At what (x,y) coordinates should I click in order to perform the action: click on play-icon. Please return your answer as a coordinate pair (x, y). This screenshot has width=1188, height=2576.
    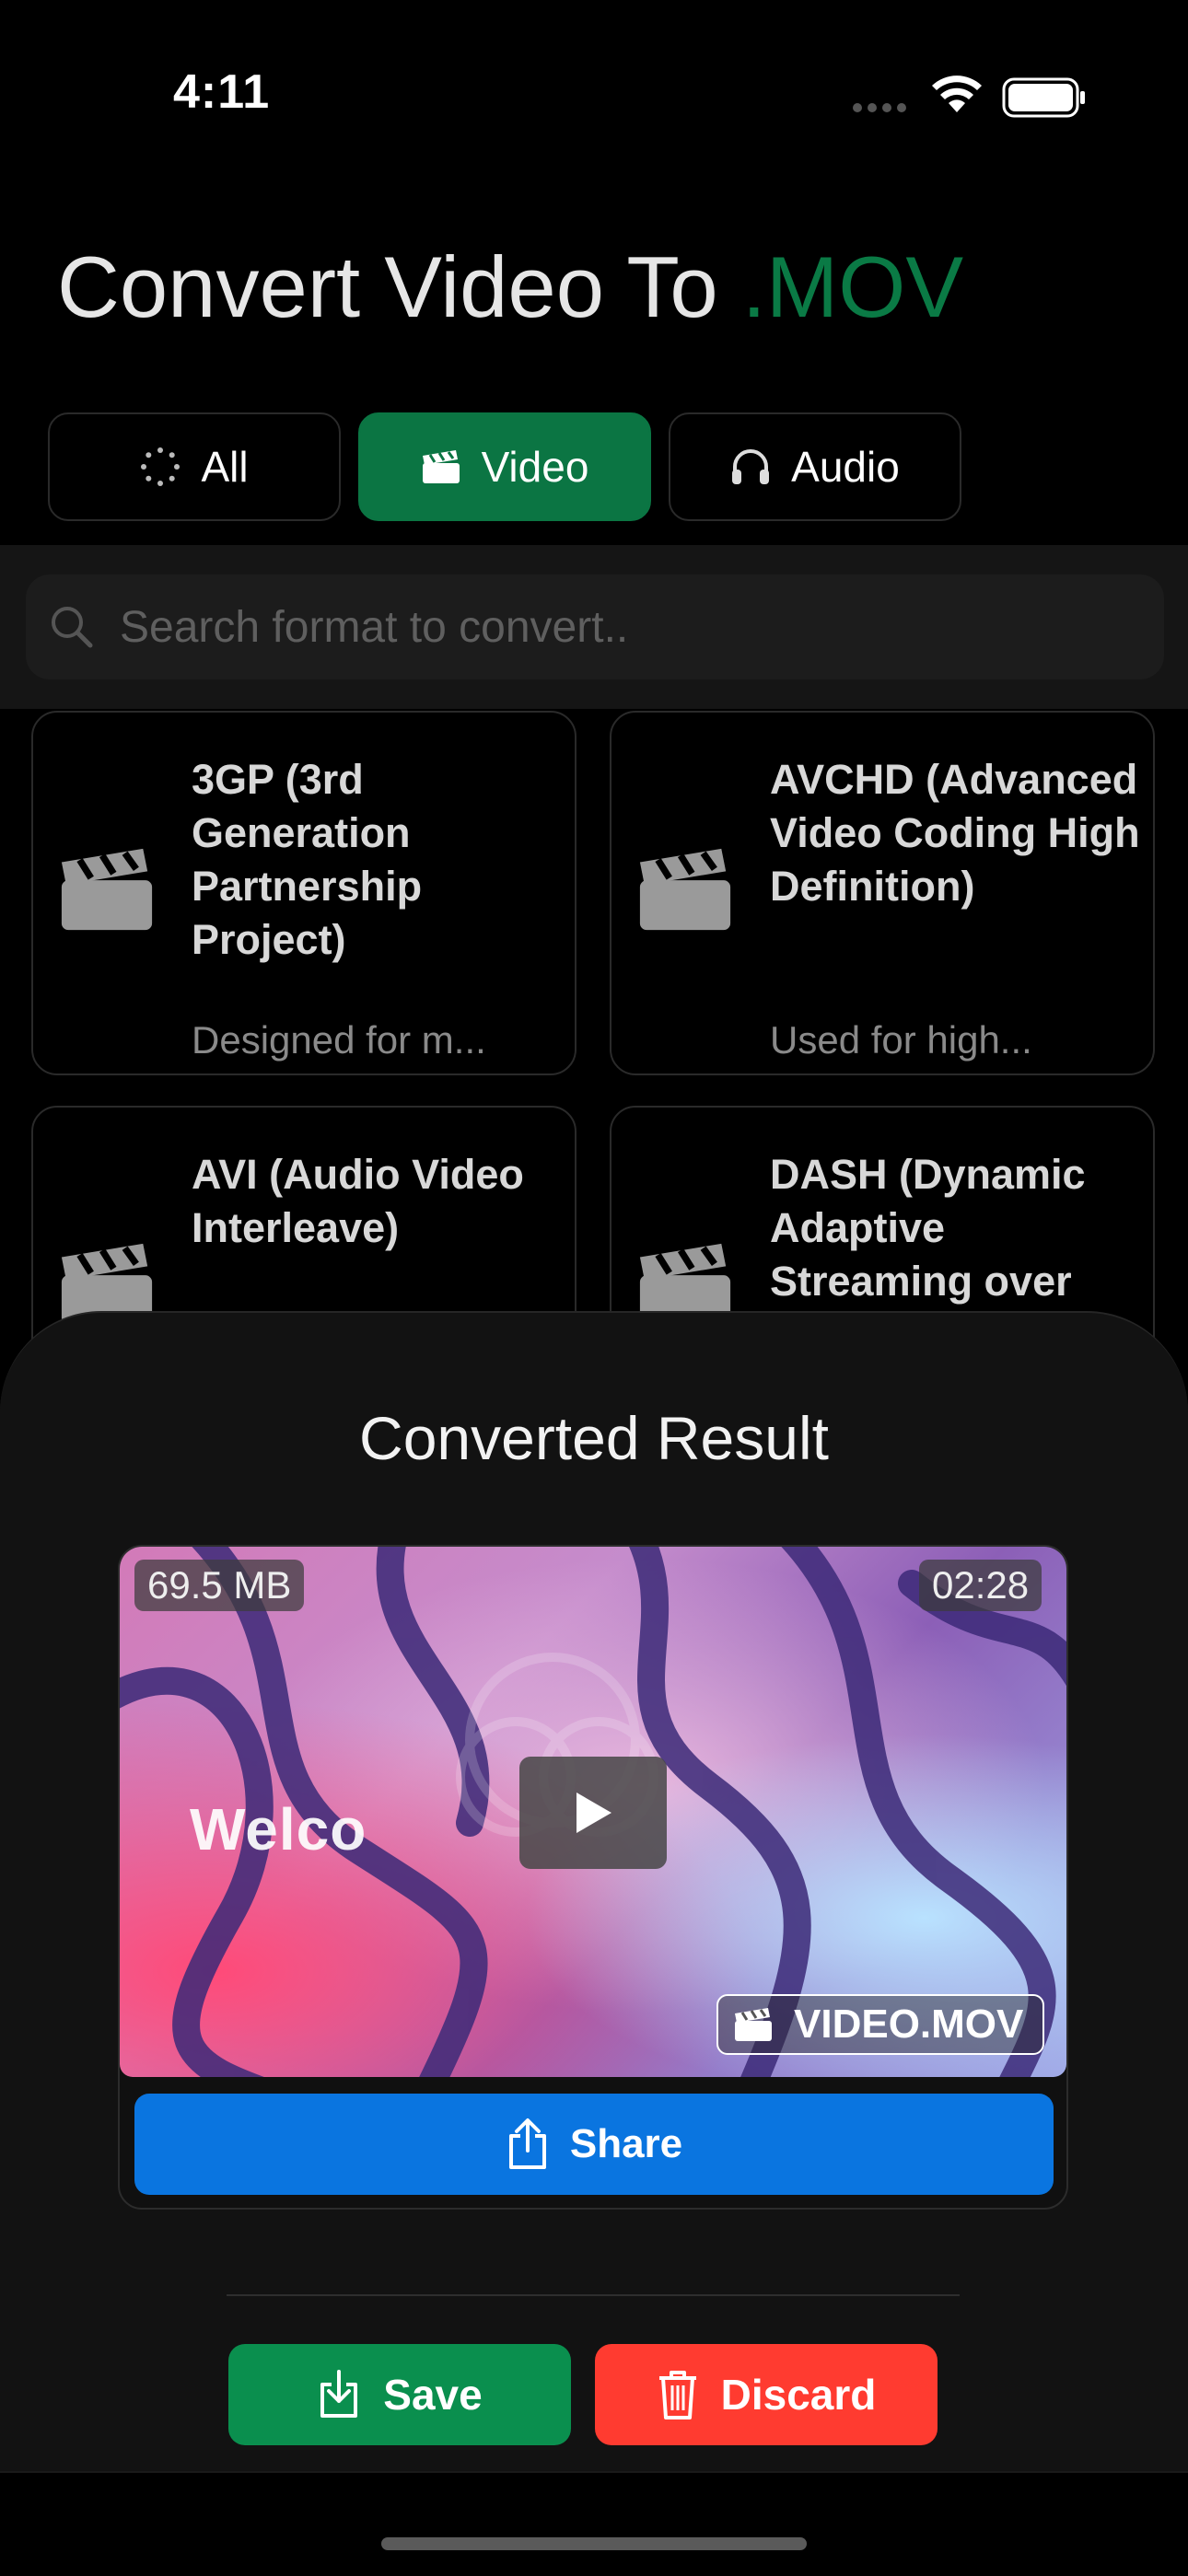
    Looking at the image, I should click on (594, 1813).